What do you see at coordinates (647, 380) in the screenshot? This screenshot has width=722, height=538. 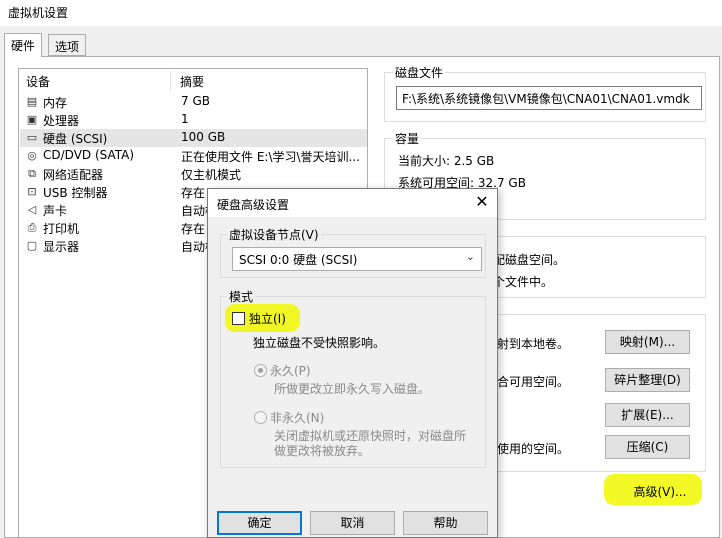 I see `defragment-button: 碎片整理(D)` at bounding box center [647, 380].